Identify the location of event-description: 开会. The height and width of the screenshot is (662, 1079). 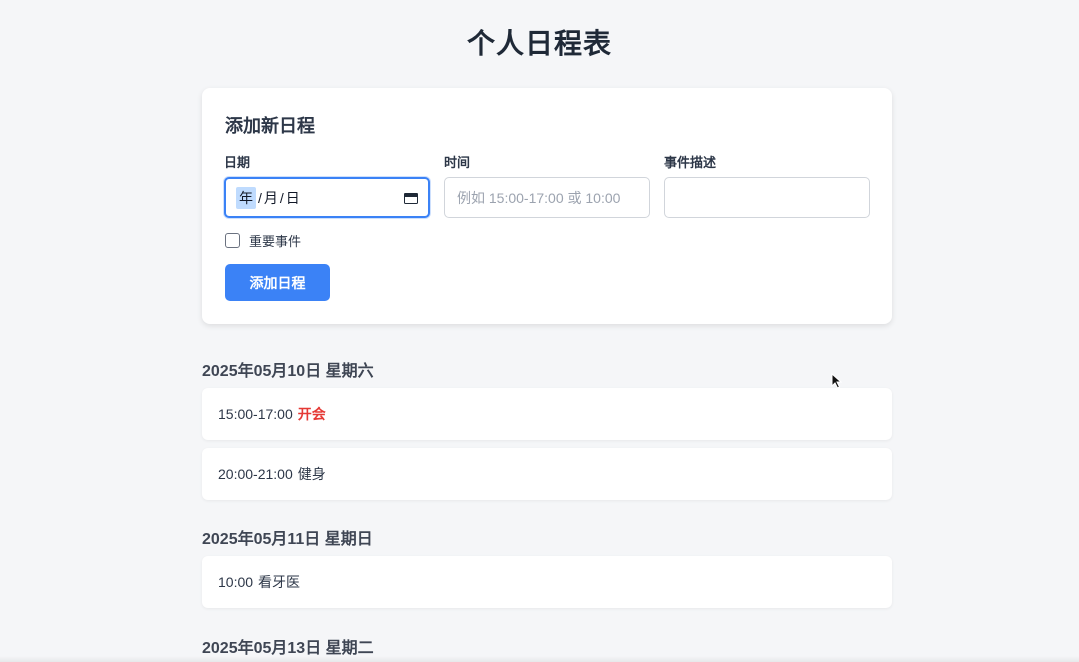
(311, 414).